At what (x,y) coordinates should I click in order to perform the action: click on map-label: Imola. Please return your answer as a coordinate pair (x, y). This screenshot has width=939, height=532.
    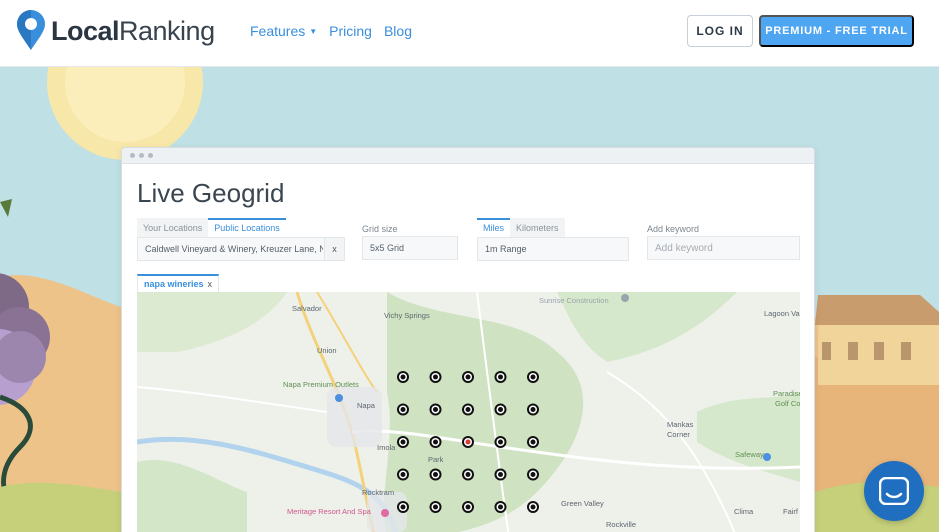
    Looking at the image, I should click on (386, 447).